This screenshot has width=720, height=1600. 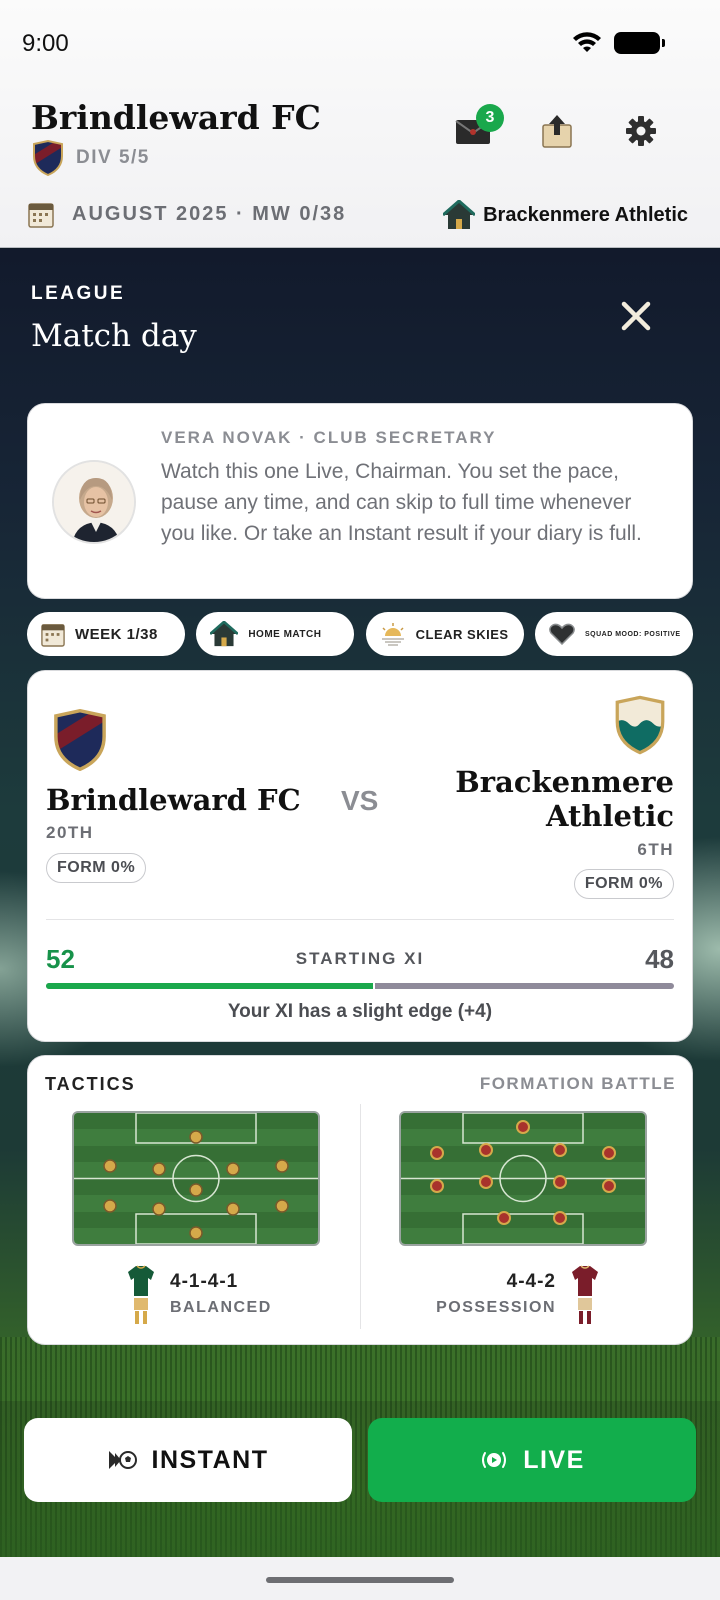 I want to click on secretary-portrait, so click(x=94, y=502).